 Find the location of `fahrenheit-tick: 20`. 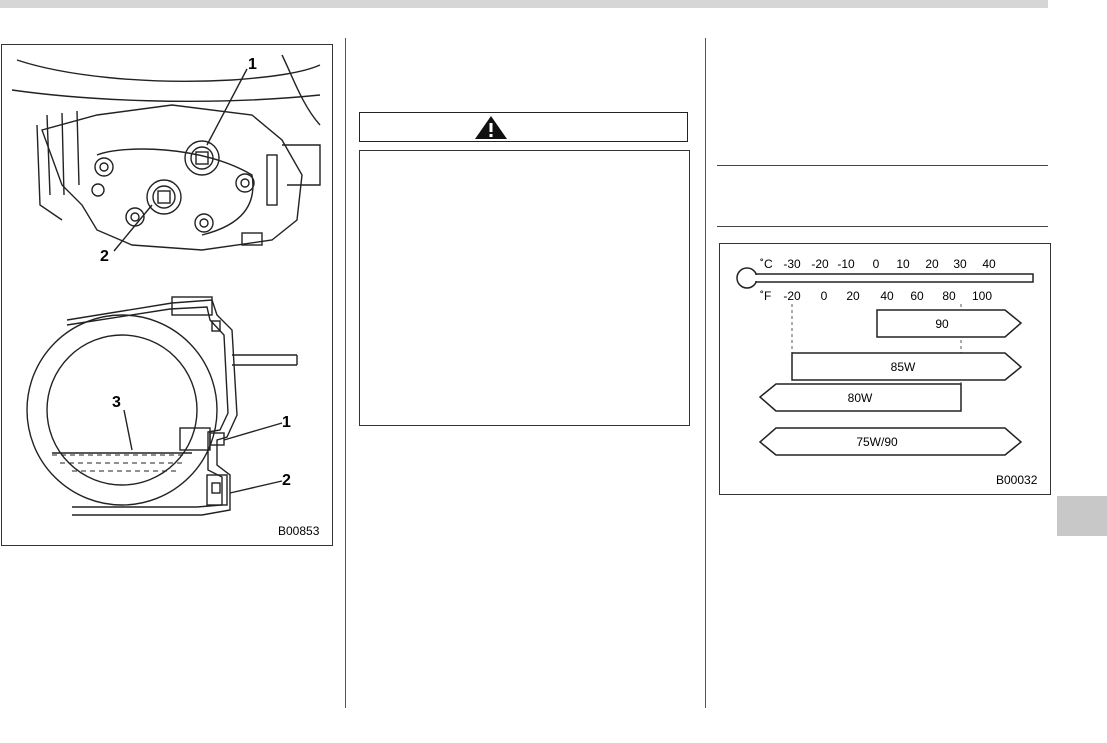

fahrenheit-tick: 20 is located at coordinates (853, 296).